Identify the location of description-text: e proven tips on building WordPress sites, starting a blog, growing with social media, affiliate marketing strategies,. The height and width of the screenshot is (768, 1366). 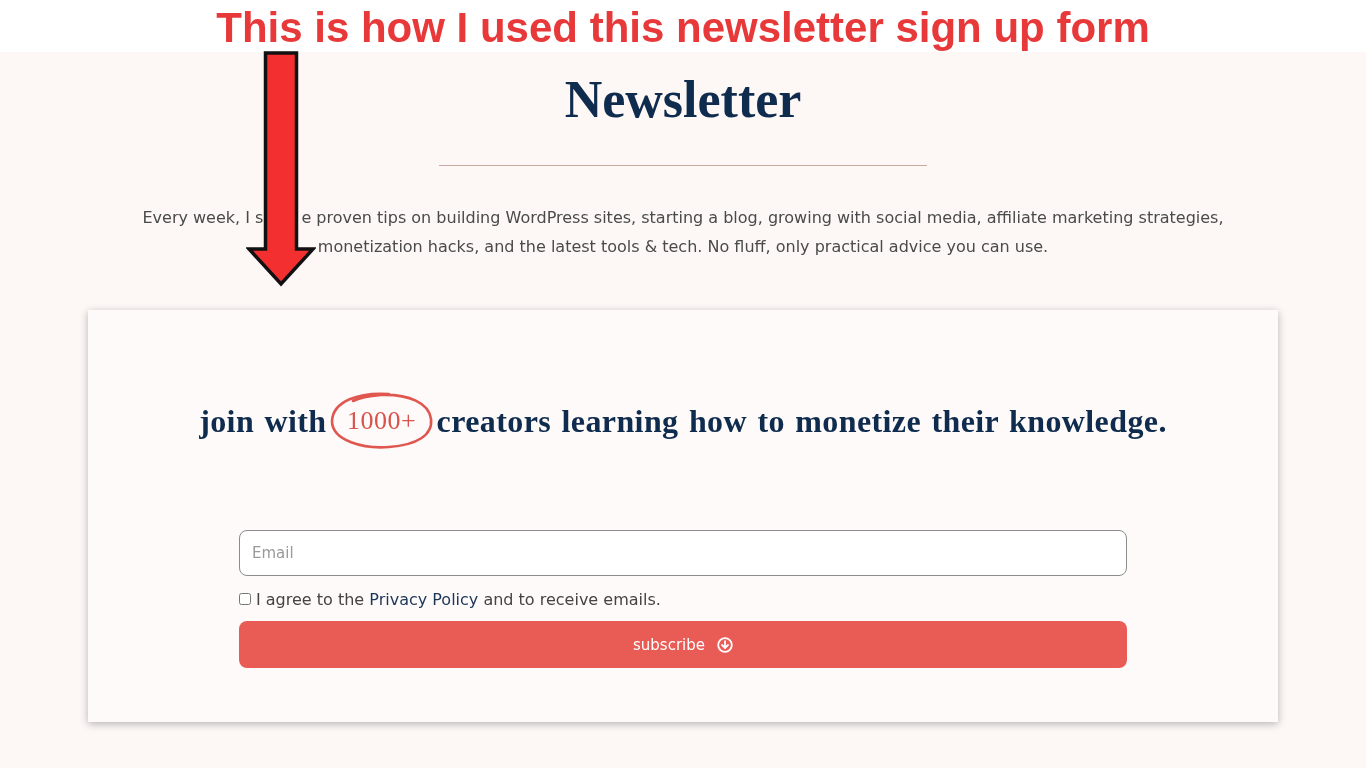
(762, 217).